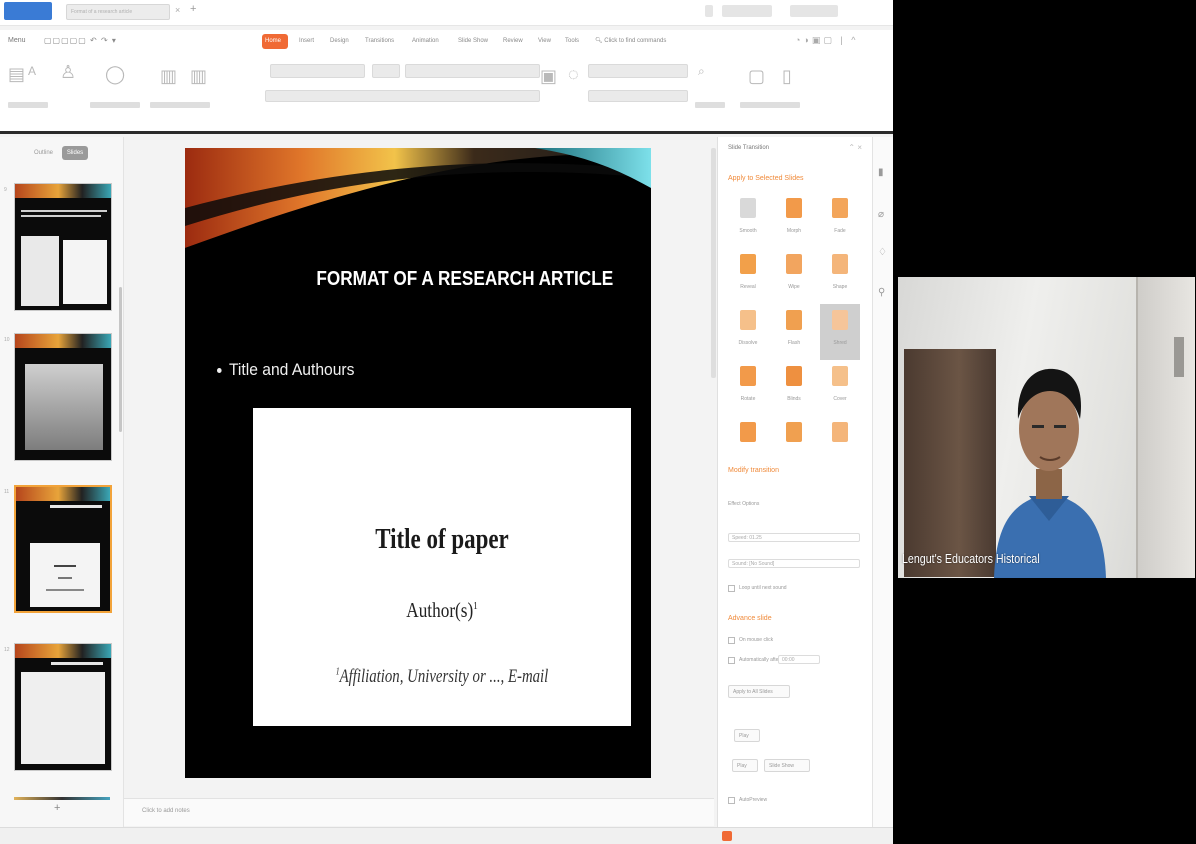 The height and width of the screenshot is (844, 1196). What do you see at coordinates (386, 71) in the screenshot?
I see `font-size-select` at bounding box center [386, 71].